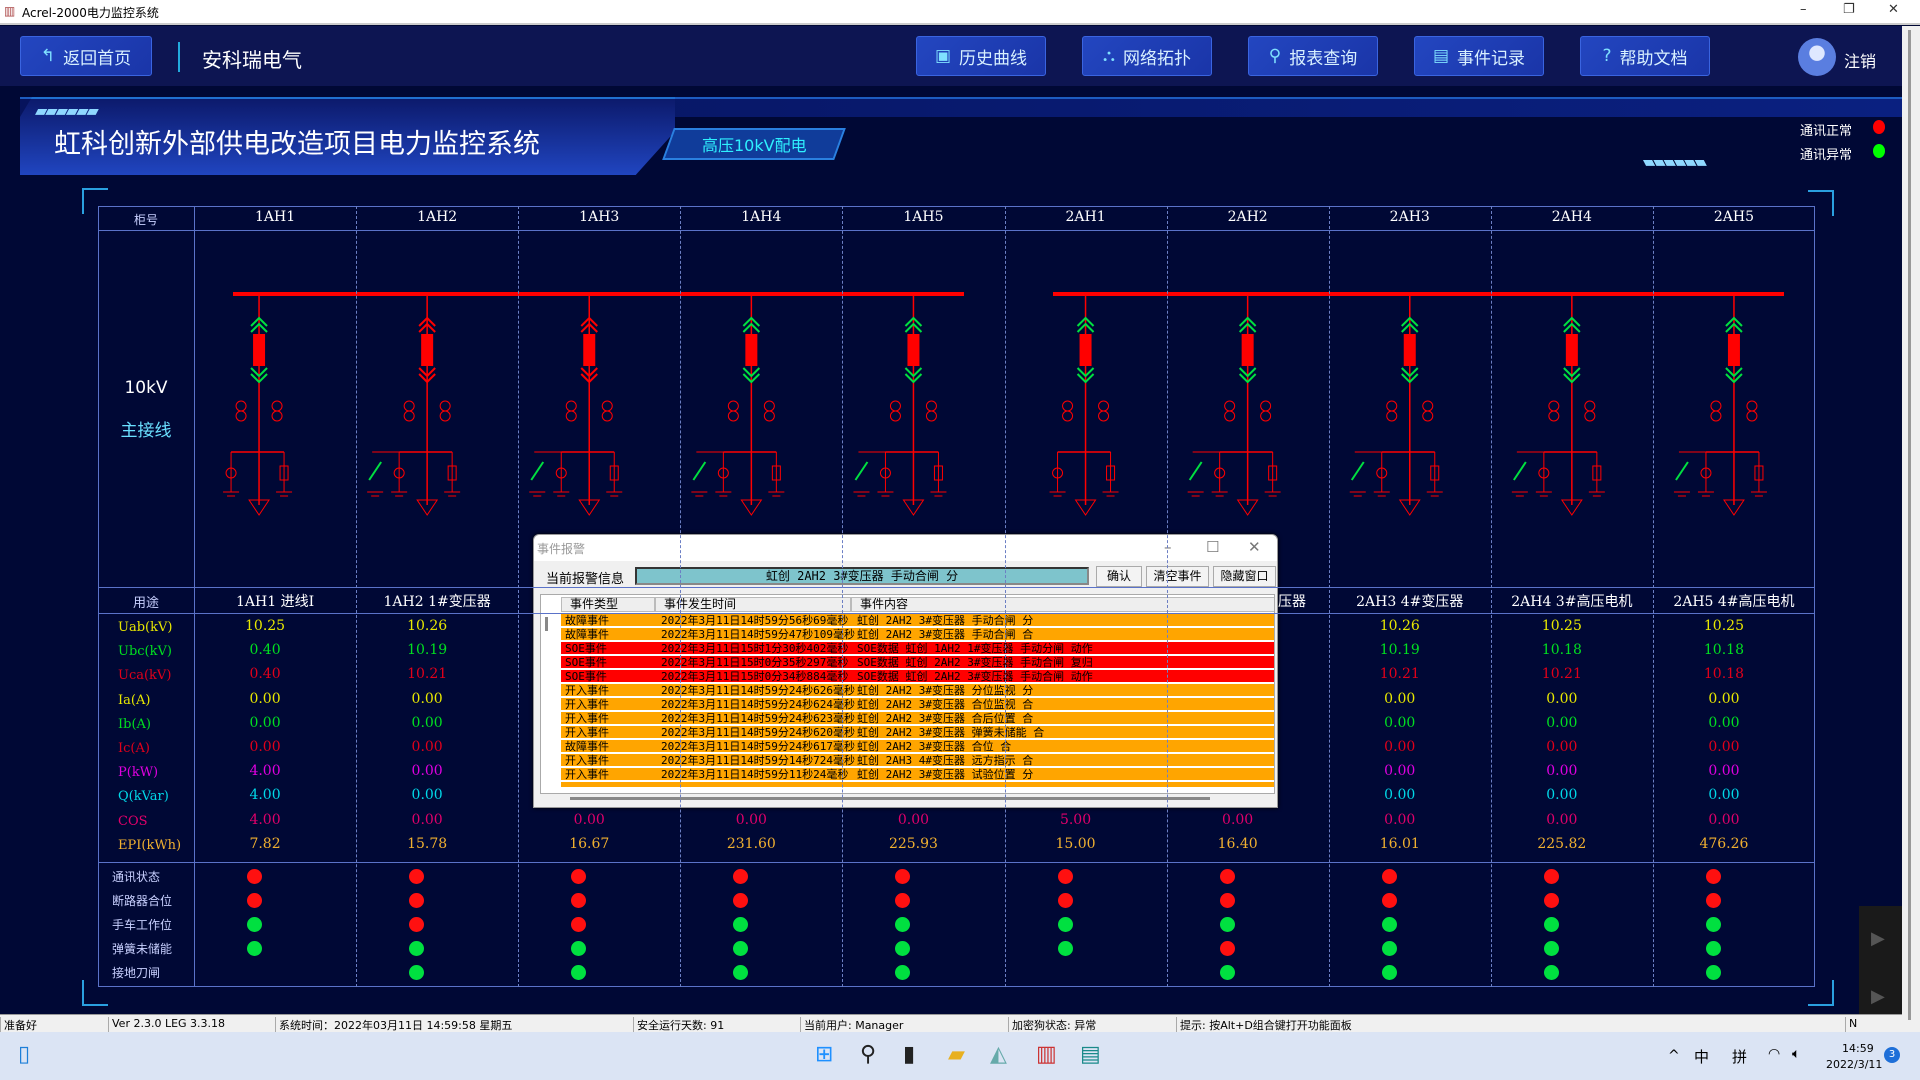  I want to click on clock-date: 2022/3/11, so click(1854, 1064).